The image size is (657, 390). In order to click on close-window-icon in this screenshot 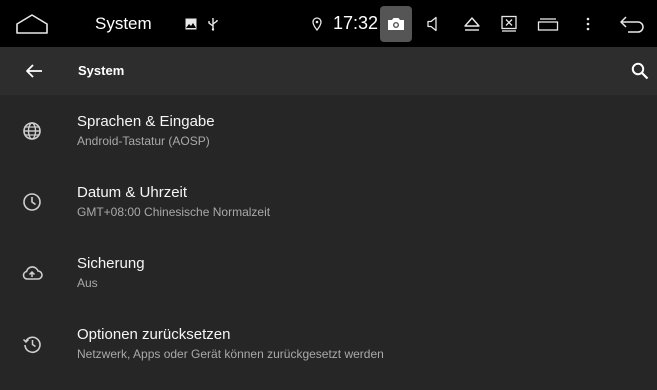, I will do `click(509, 23)`.